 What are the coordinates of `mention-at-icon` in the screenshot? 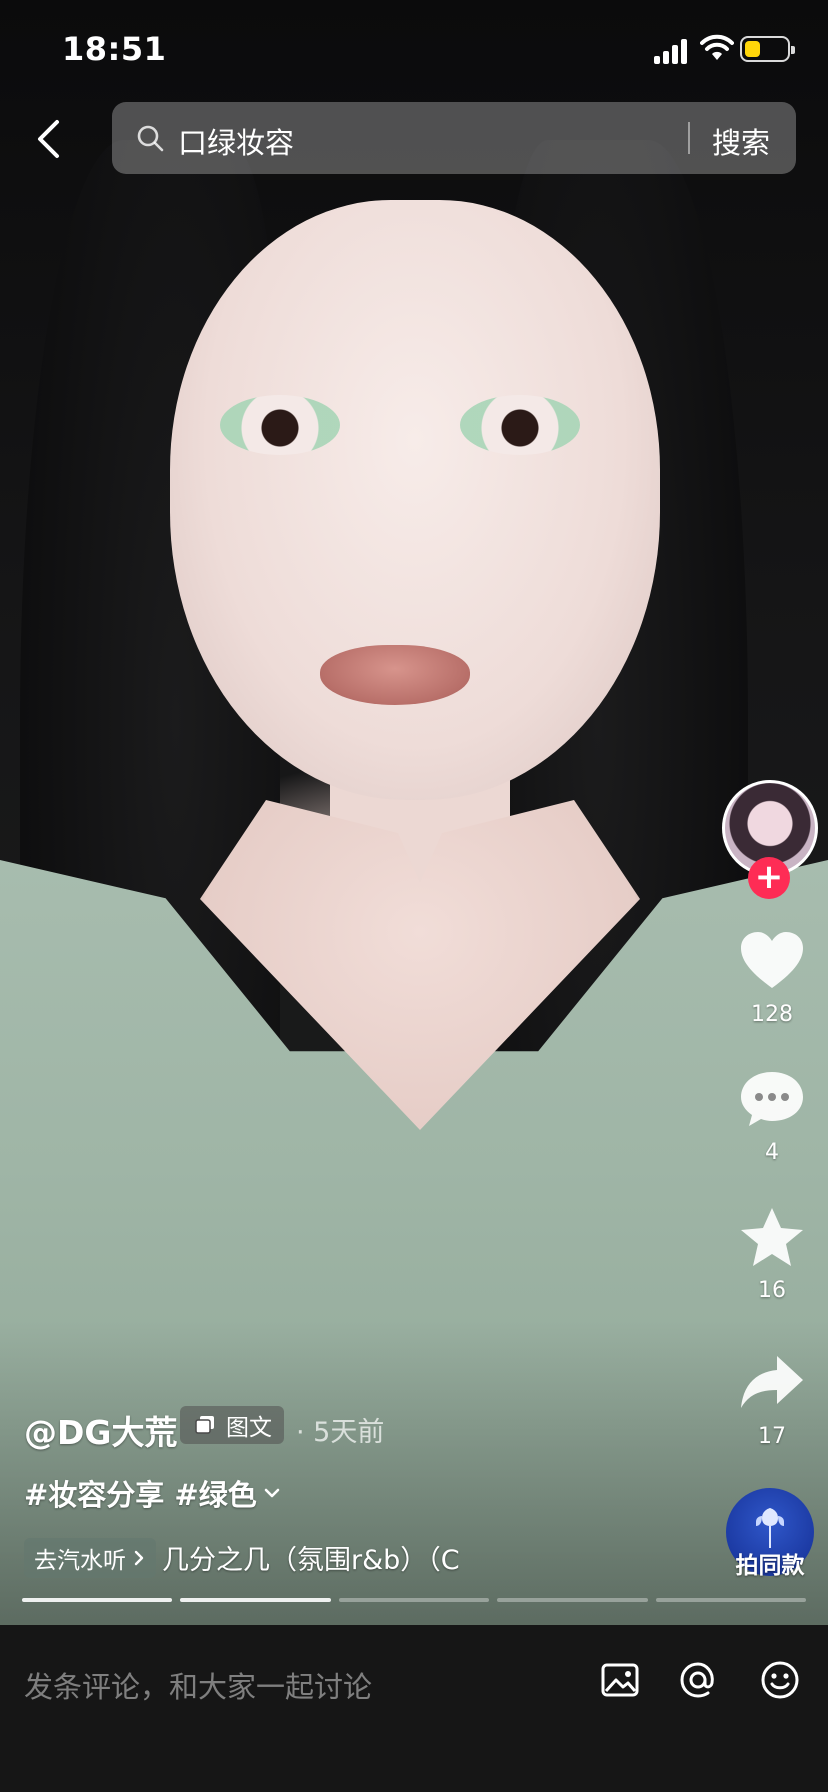 It's located at (698, 1680).